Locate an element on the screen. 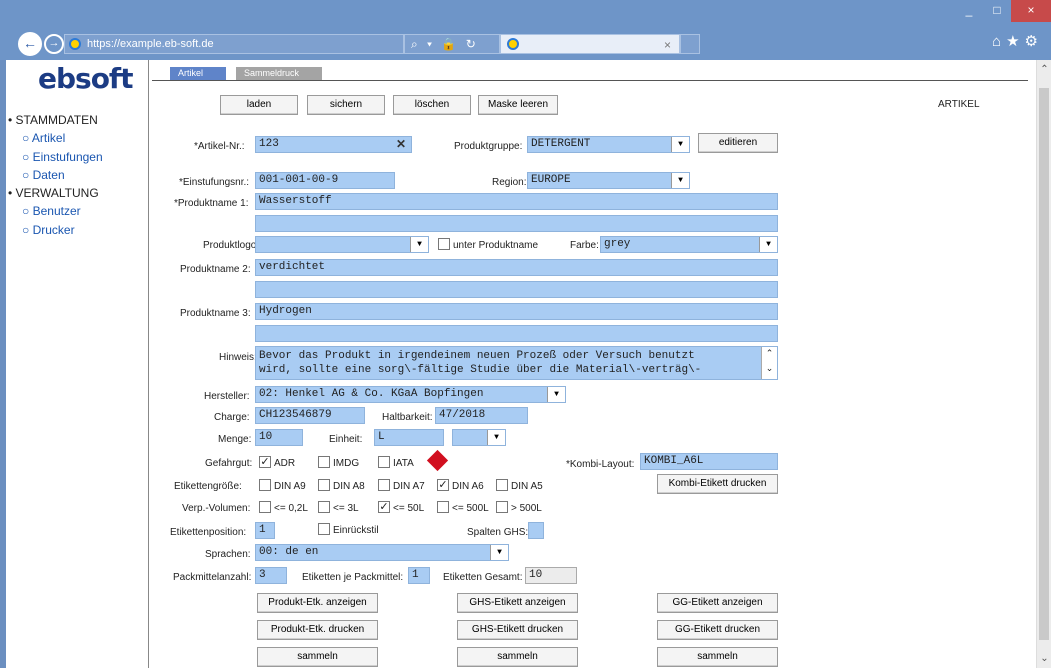  din-a9-checkbox is located at coordinates (265, 485).